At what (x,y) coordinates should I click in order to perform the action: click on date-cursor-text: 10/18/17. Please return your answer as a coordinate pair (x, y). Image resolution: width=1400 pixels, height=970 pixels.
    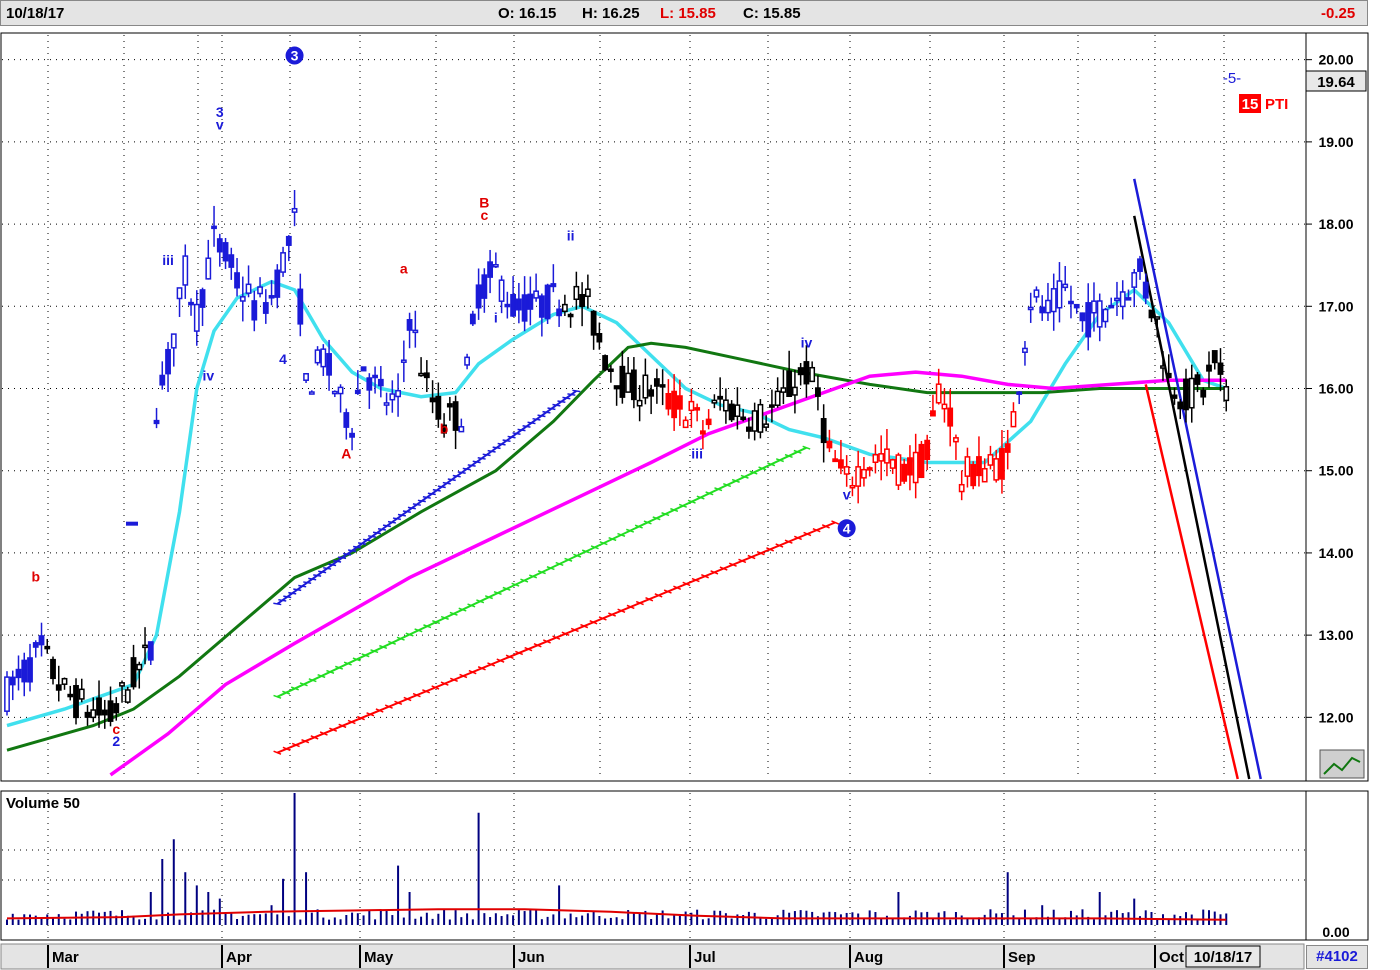
    Looking at the image, I should click on (1223, 957).